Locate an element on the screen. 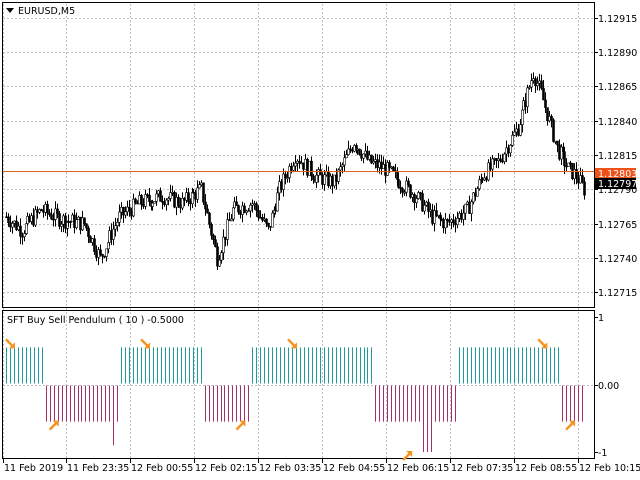 The height and width of the screenshot is (480, 640). time-tick-label: 12 Feb 06:15 is located at coordinates (418, 468).